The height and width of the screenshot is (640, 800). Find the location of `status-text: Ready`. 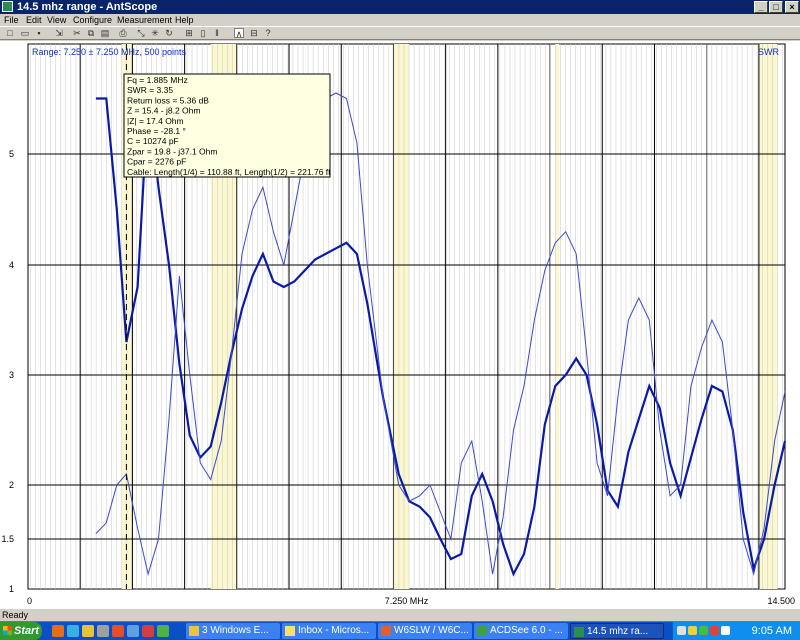

status-text: Ready is located at coordinates (15, 615).